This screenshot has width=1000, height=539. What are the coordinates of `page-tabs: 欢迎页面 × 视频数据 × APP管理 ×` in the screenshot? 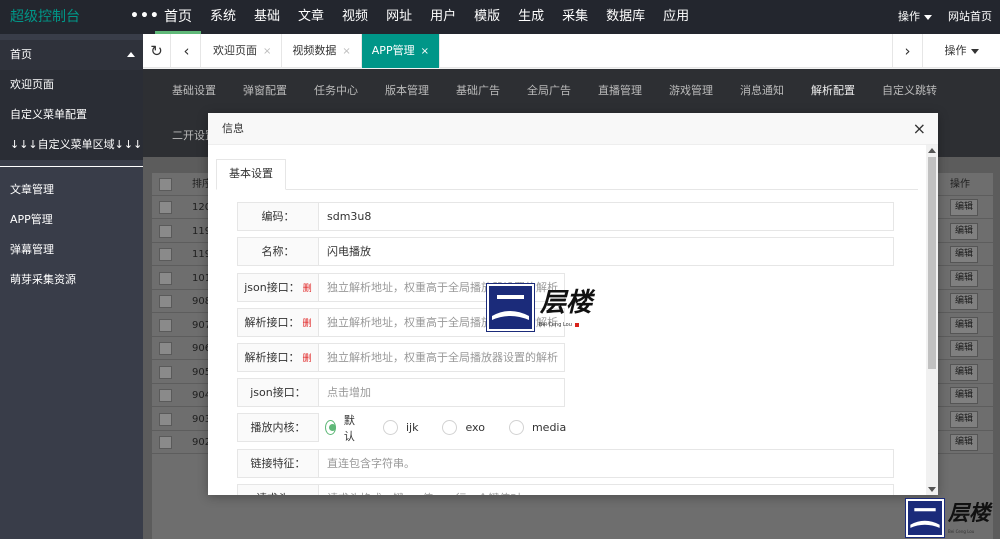 It's located at (321, 51).